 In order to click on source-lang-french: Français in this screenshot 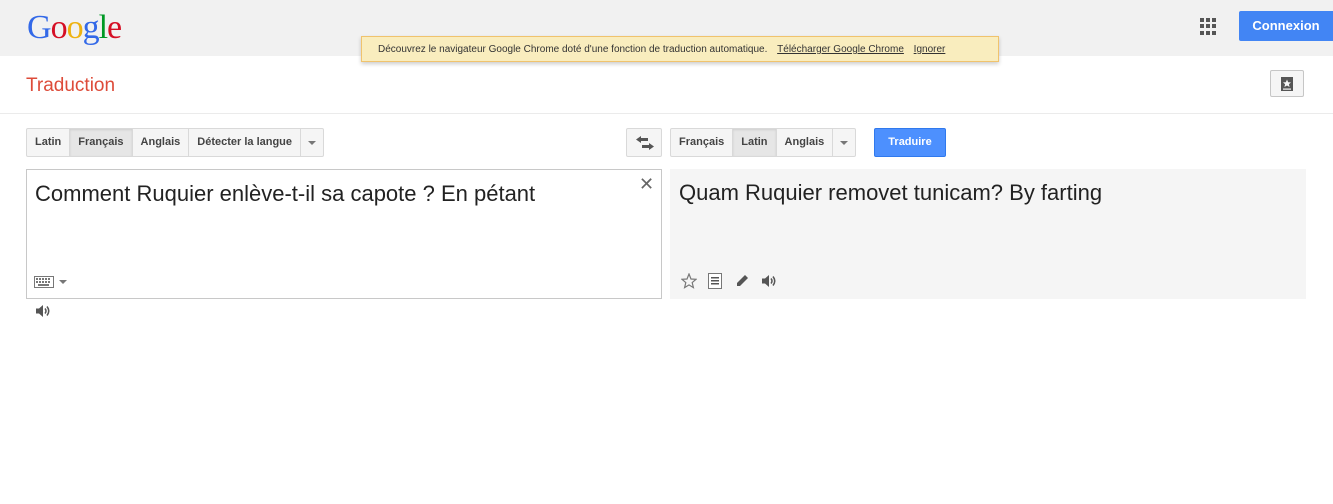, I will do `click(101, 142)`.